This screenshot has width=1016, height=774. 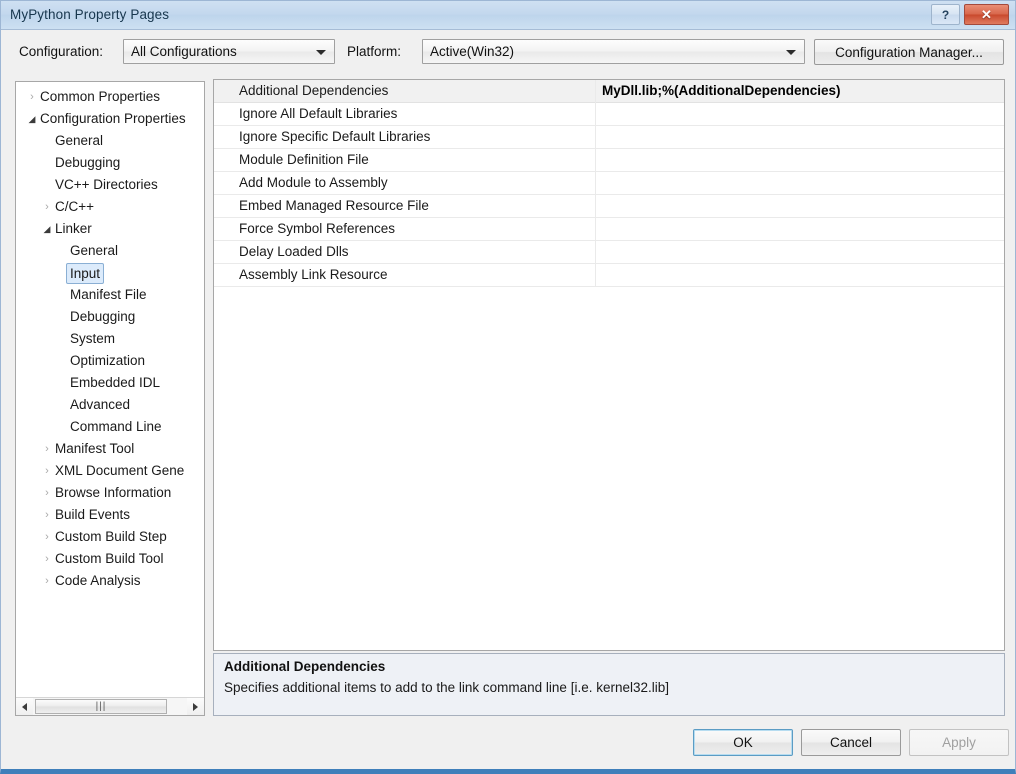 I want to click on property-name: Ignore All Default Libraries, so click(x=318, y=113).